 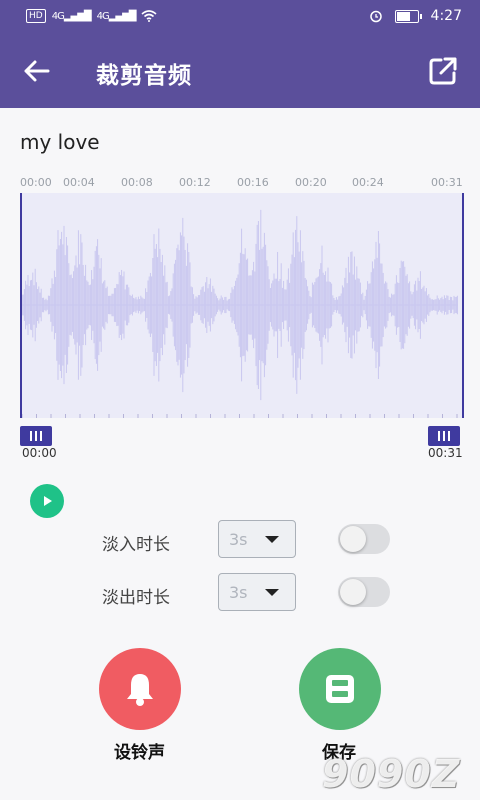 What do you see at coordinates (311, 182) in the screenshot?
I see `tick-label: 00:20` at bounding box center [311, 182].